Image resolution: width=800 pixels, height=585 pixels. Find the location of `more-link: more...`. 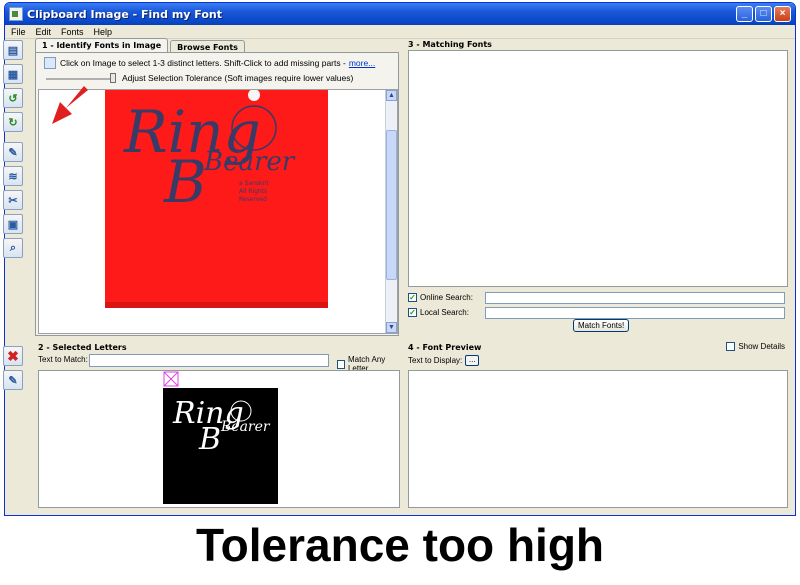

more-link: more... is located at coordinates (362, 63).